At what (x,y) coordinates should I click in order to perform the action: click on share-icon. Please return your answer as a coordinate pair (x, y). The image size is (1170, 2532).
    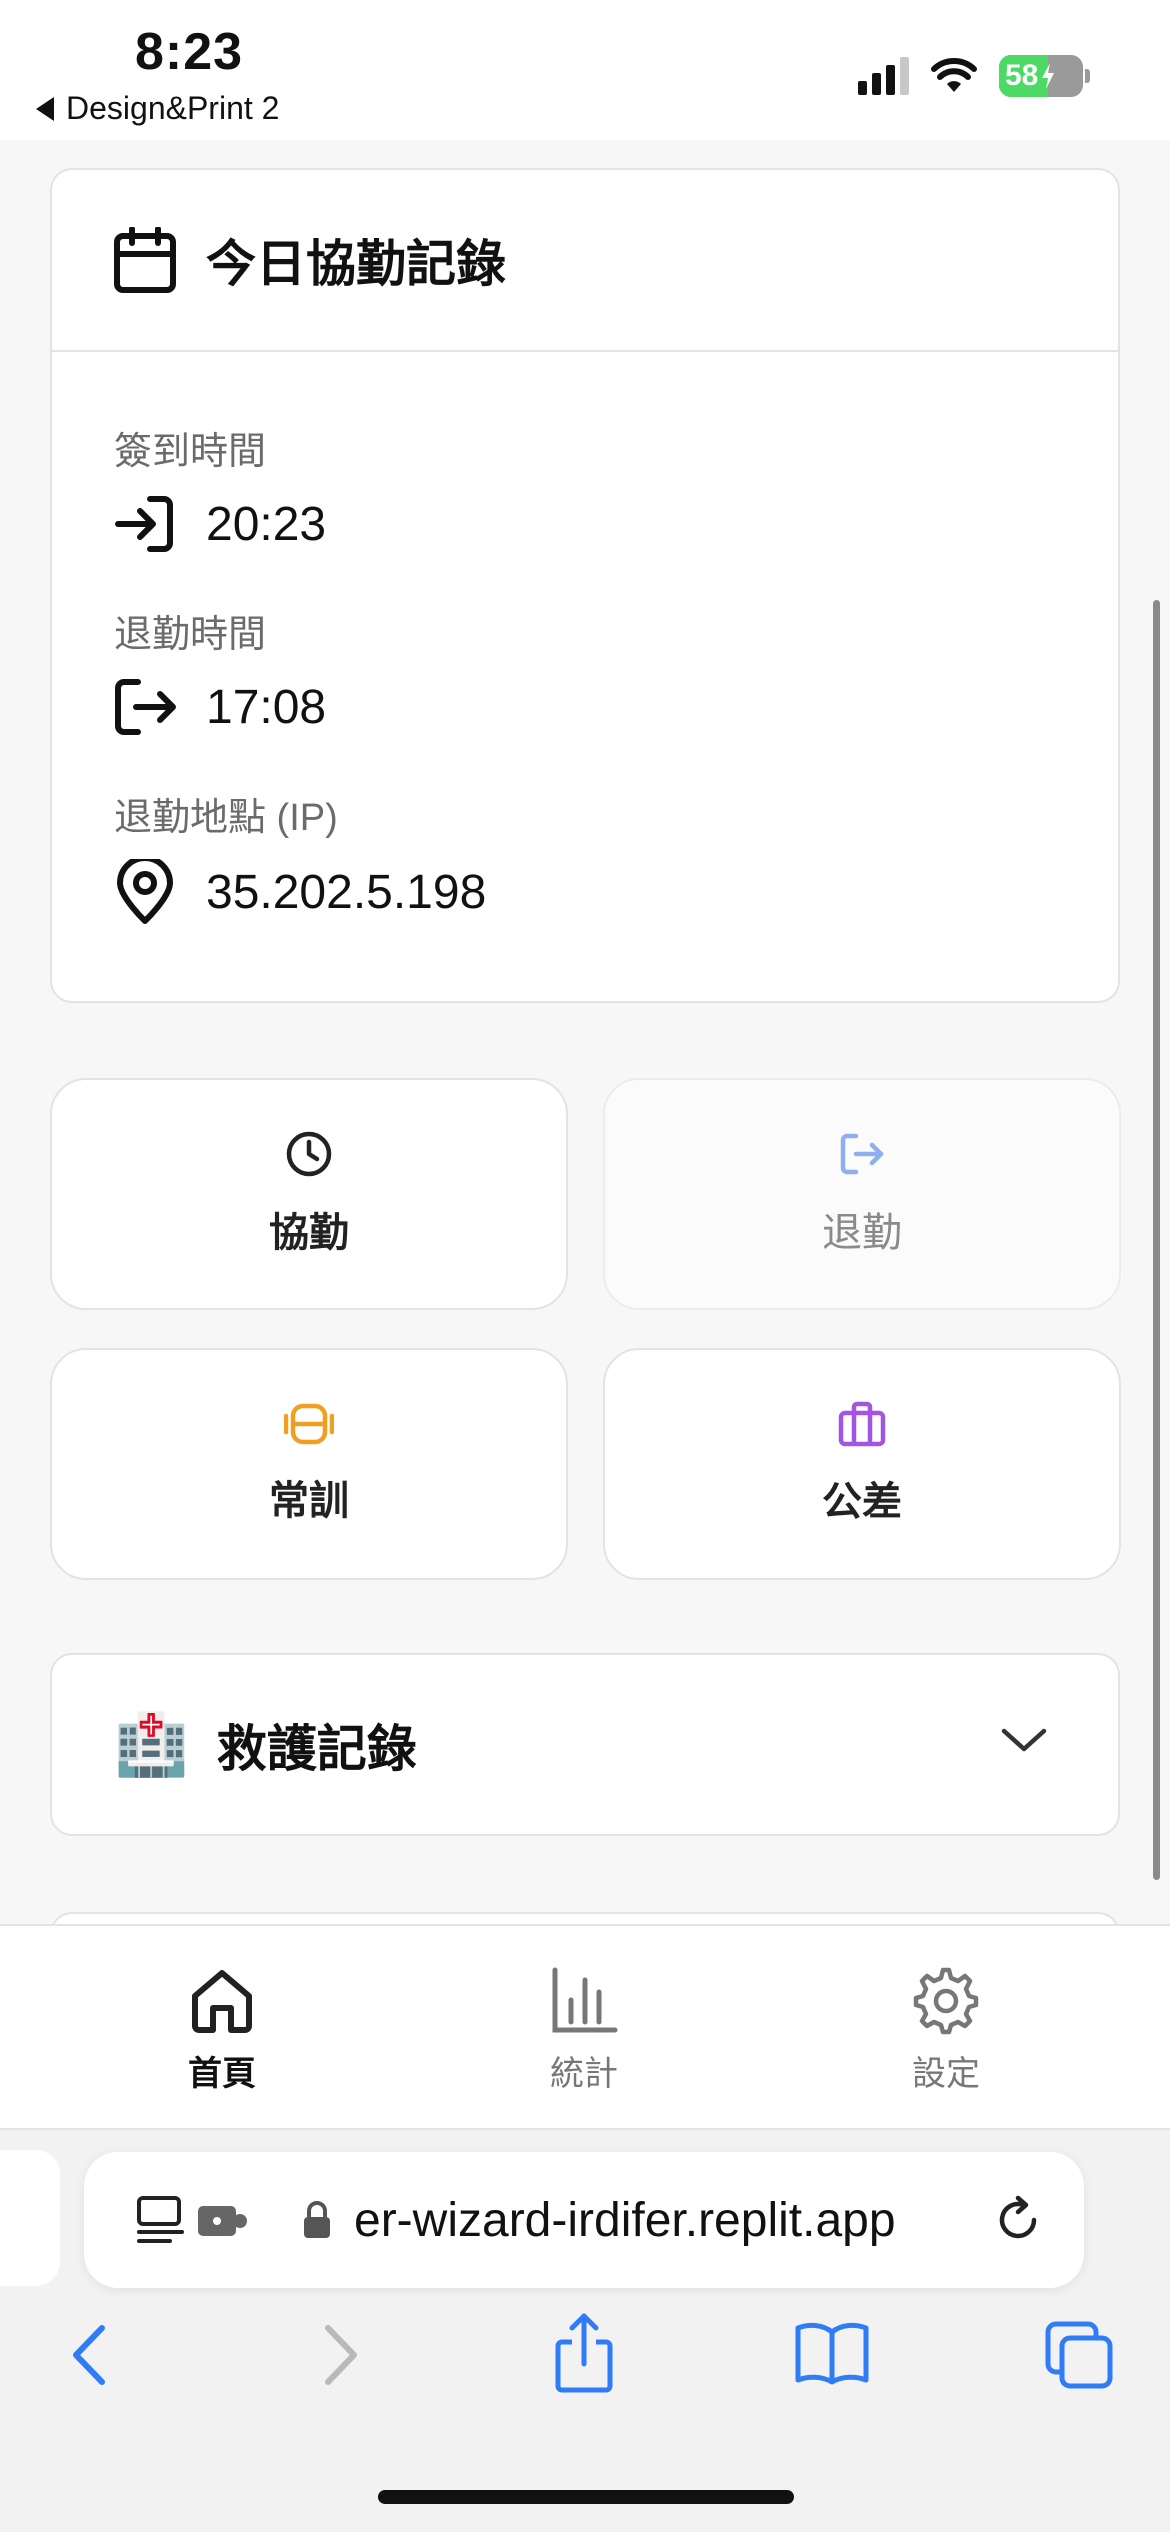
    Looking at the image, I should click on (584, 2353).